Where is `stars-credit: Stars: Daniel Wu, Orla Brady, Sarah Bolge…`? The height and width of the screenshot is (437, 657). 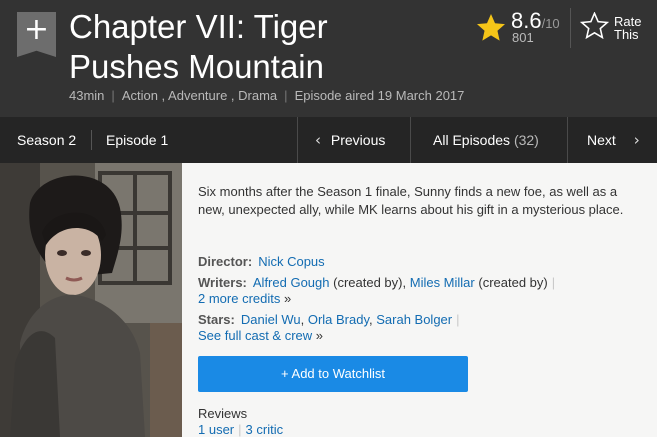
stars-credit: Stars: Daniel Wu, Orla Brady, Sarah Bolge… is located at coordinates (329, 319).